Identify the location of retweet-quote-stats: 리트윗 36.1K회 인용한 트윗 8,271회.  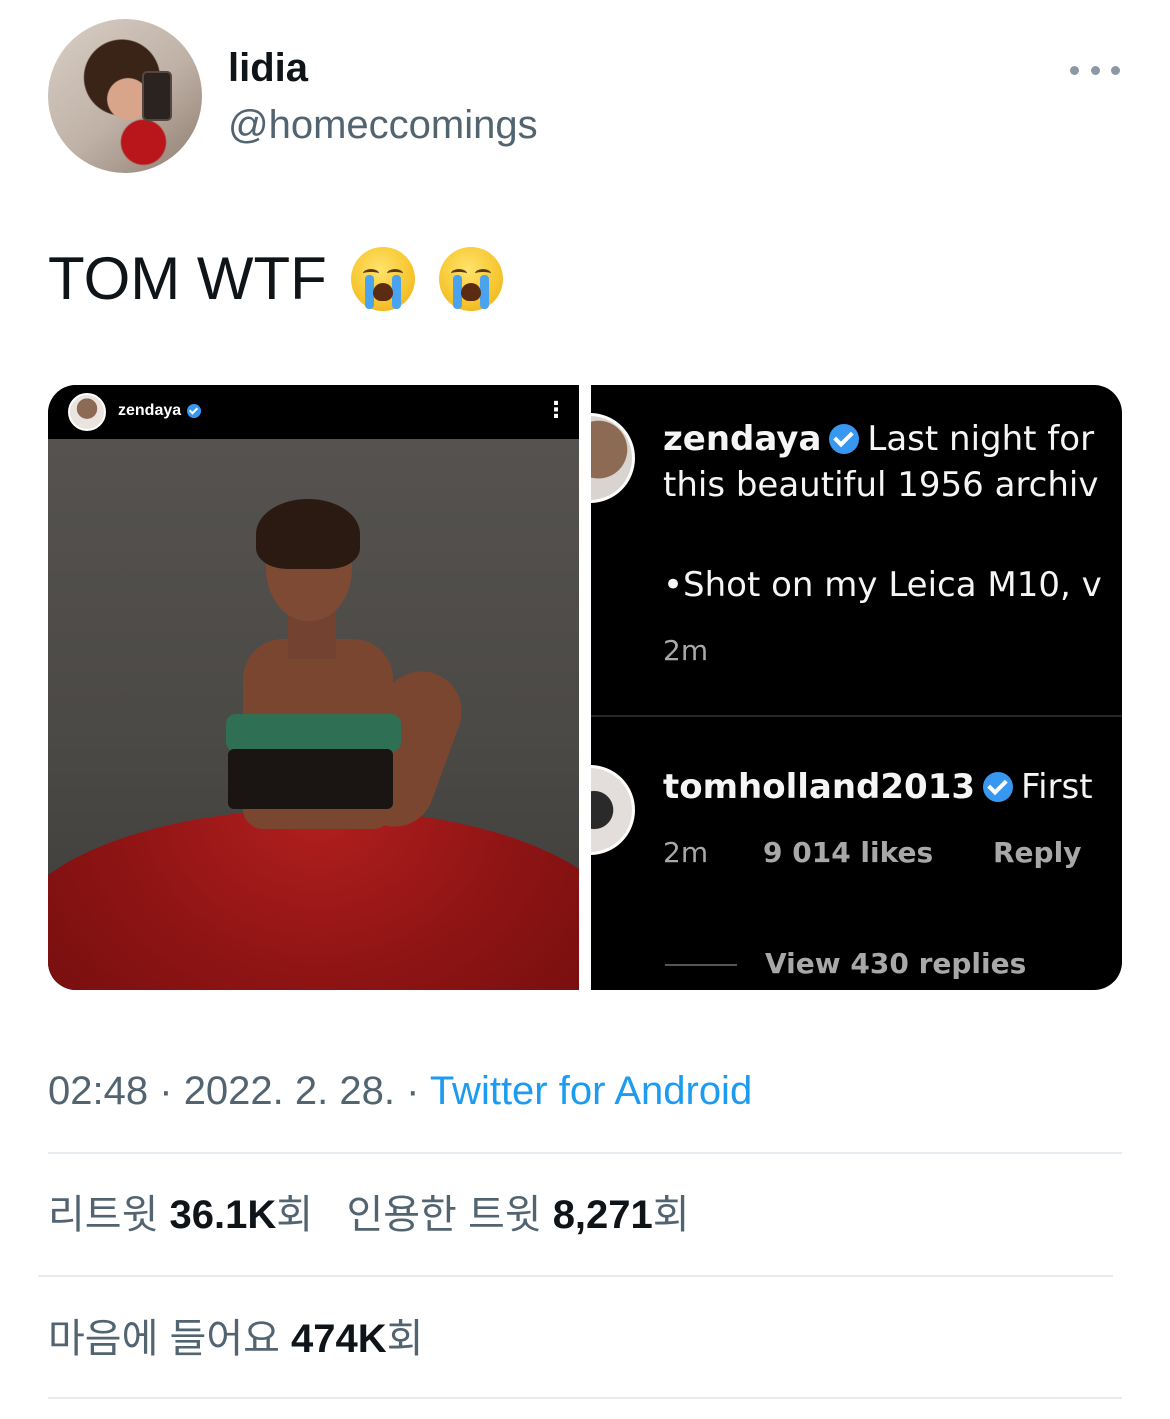
(369, 1215).